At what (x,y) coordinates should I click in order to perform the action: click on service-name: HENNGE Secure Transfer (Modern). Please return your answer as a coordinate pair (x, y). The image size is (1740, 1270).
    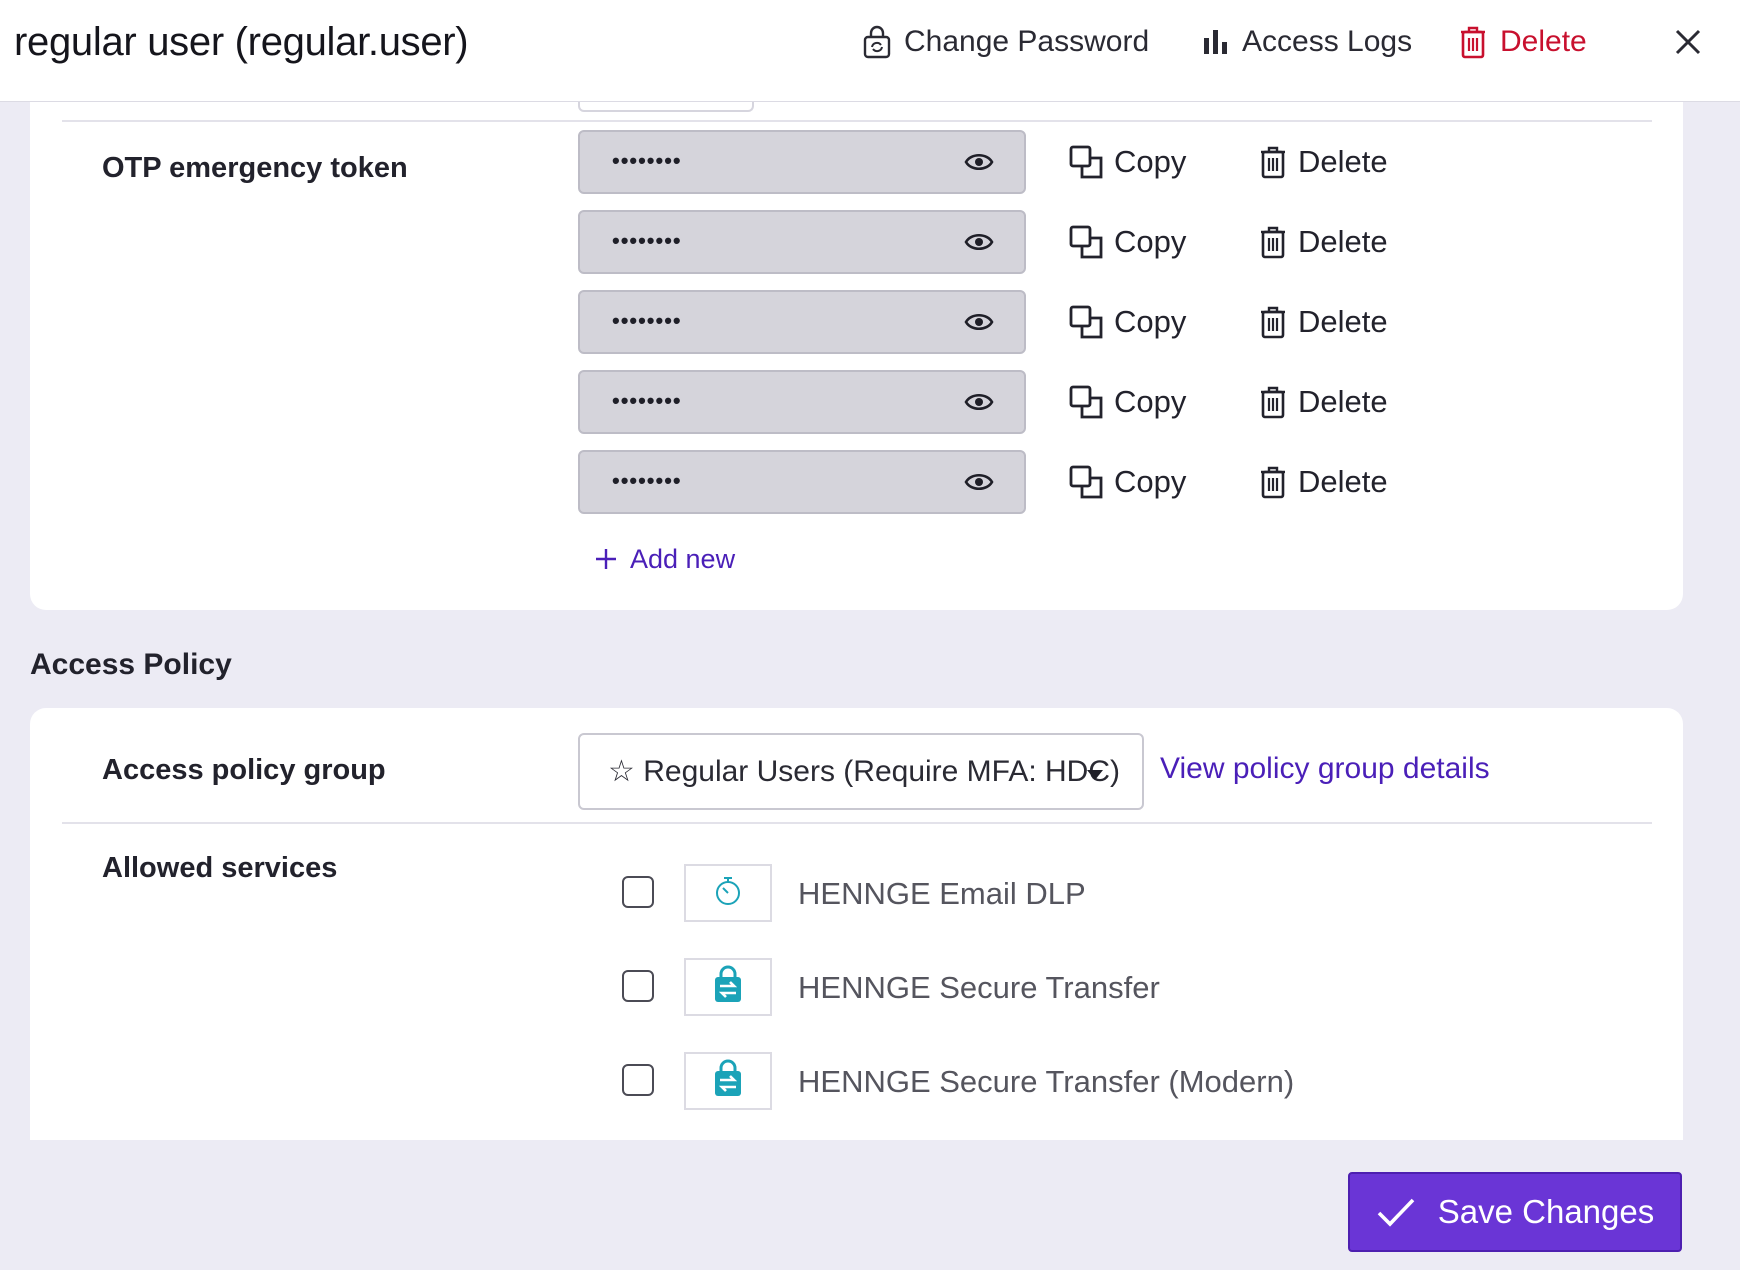
    Looking at the image, I should click on (1046, 1081).